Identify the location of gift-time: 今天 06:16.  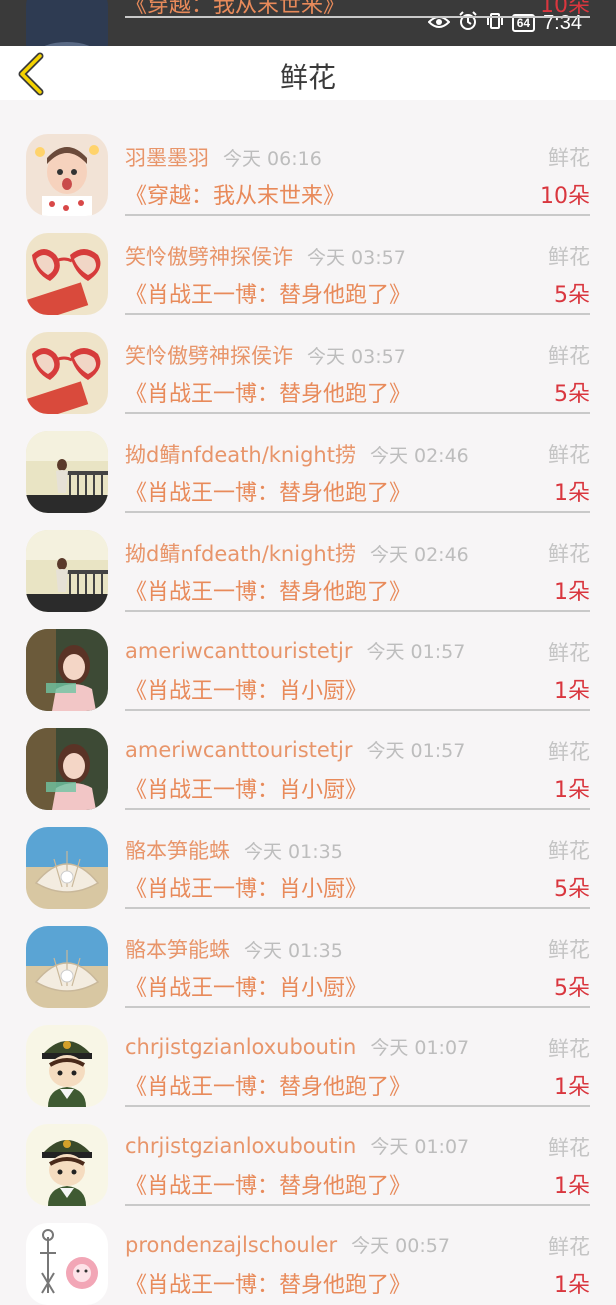
(272, 159).